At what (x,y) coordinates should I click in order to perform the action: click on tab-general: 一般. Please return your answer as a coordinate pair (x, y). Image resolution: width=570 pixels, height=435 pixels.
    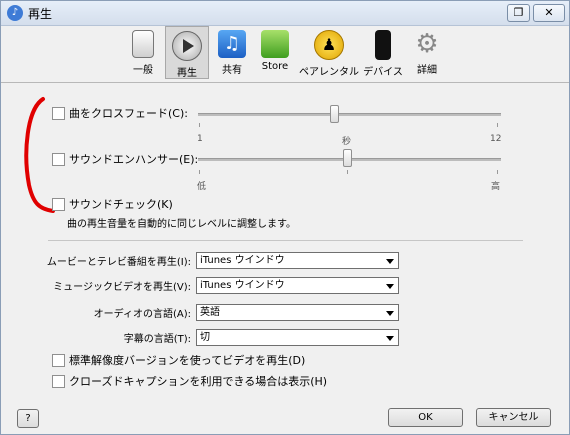
    Looking at the image, I should click on (143, 52).